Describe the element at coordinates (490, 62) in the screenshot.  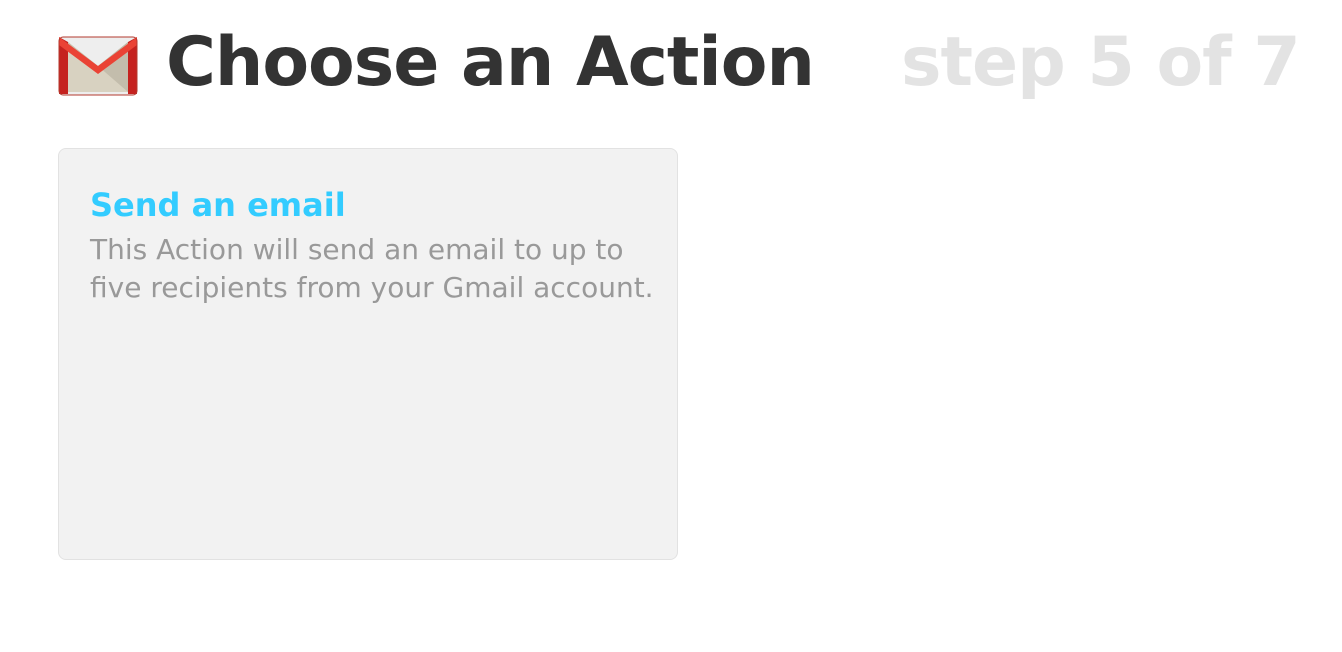
I see `page-title: Choose an Action` at that location.